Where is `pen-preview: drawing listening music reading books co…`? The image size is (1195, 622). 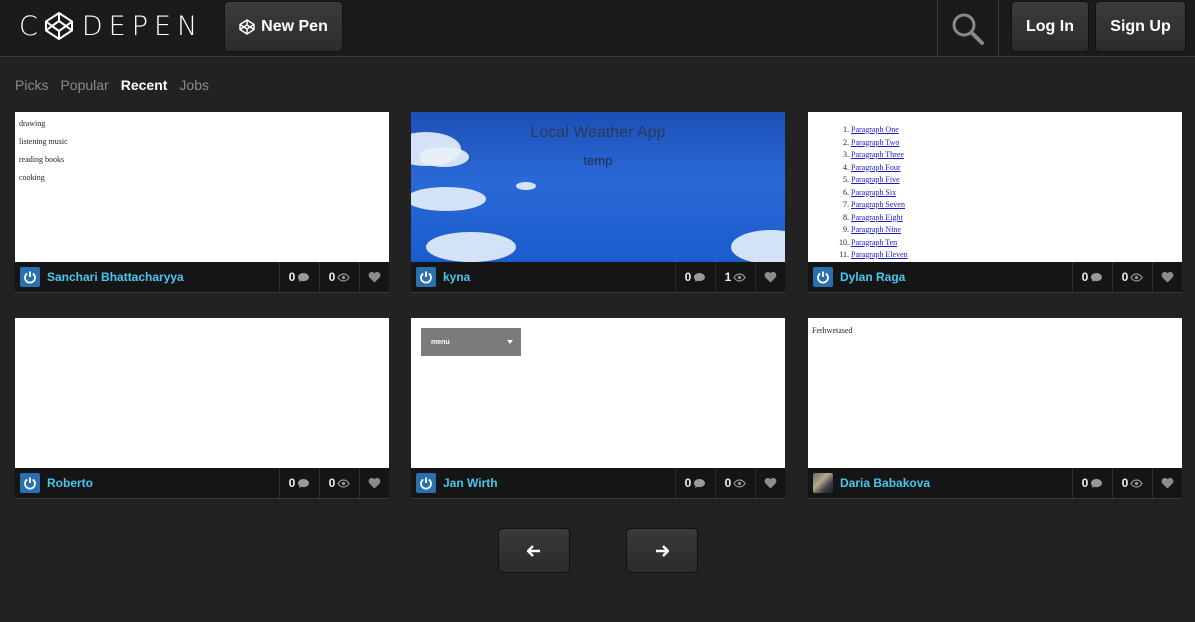 pen-preview: drawing listening music reading books co… is located at coordinates (202, 187).